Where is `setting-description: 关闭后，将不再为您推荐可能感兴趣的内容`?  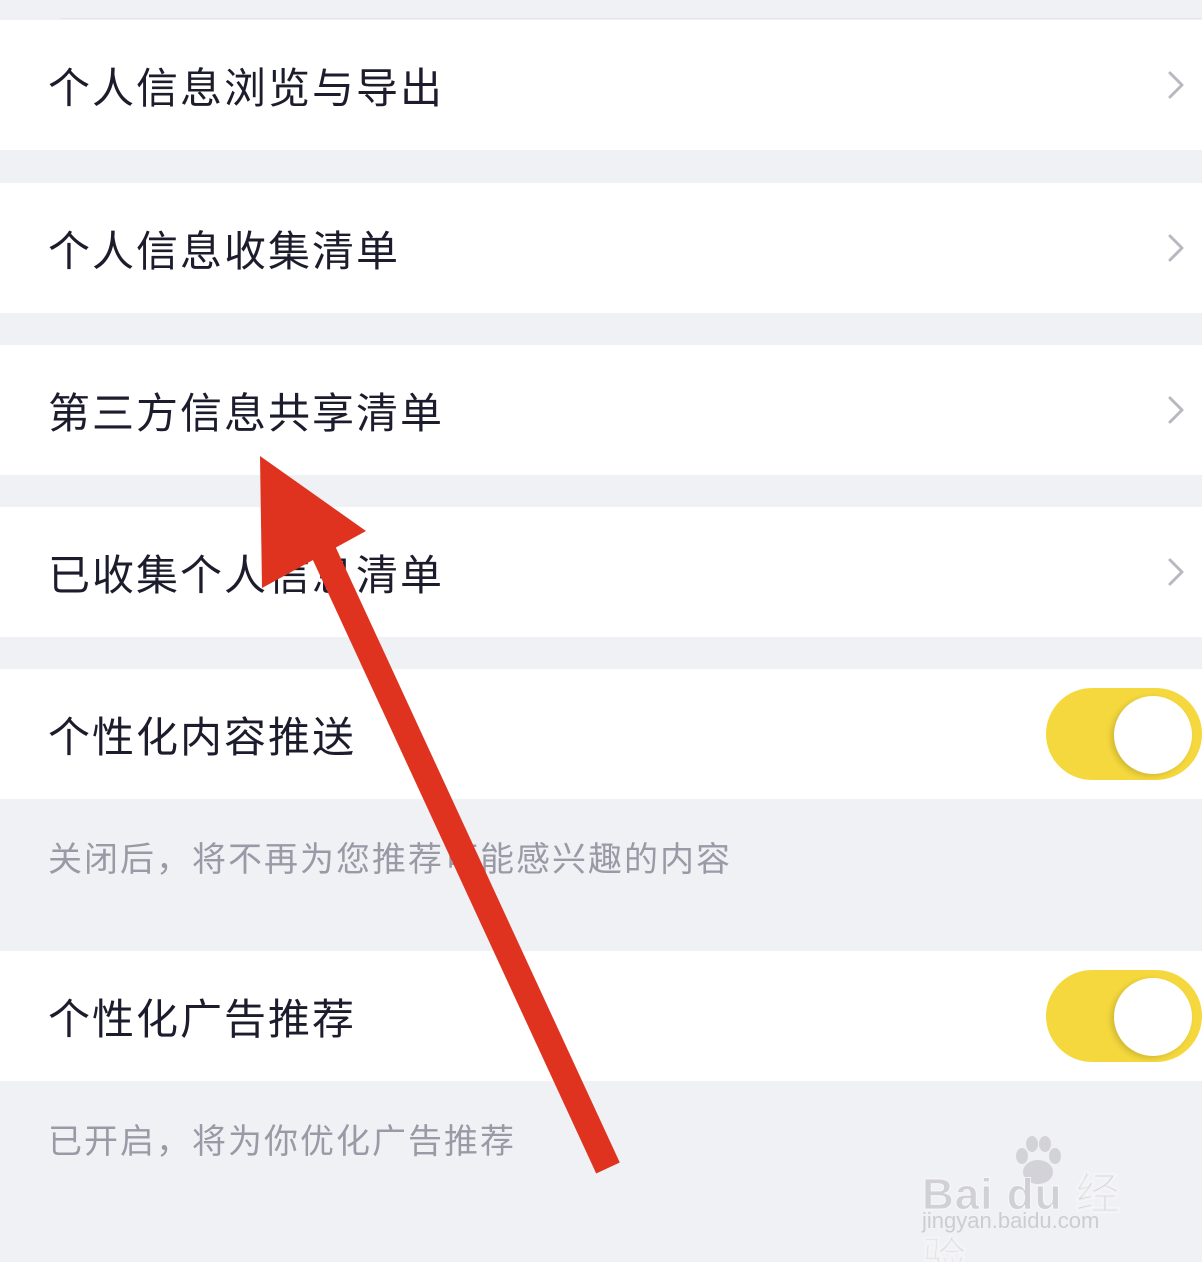 setting-description: 关闭后，将不再为您推荐可能感兴趣的内容 is located at coordinates (390, 860).